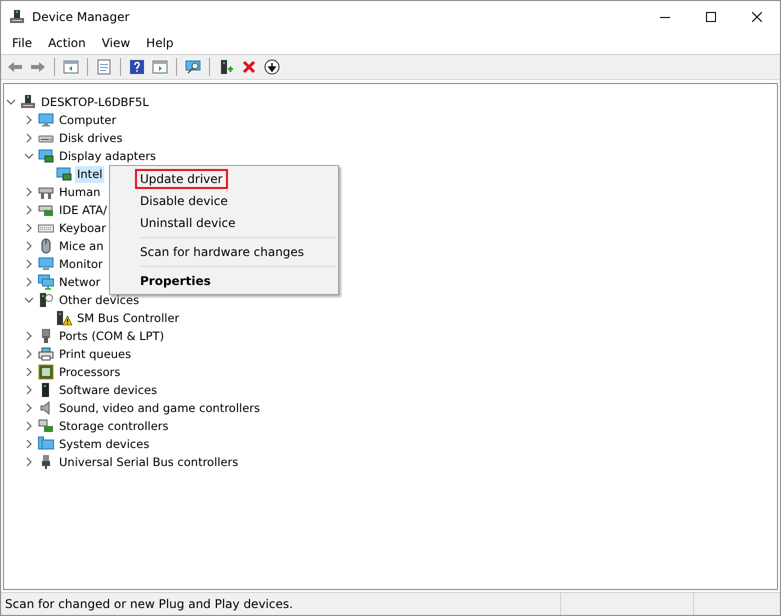 The image size is (781, 616). What do you see at coordinates (188, 223) in the screenshot?
I see `menu-item: Uninstall device` at bounding box center [188, 223].